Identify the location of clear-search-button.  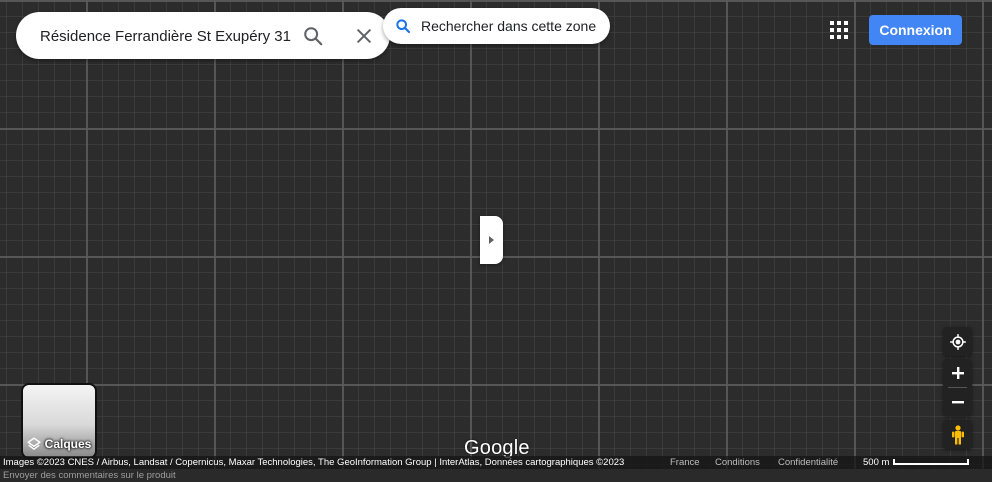
(364, 36).